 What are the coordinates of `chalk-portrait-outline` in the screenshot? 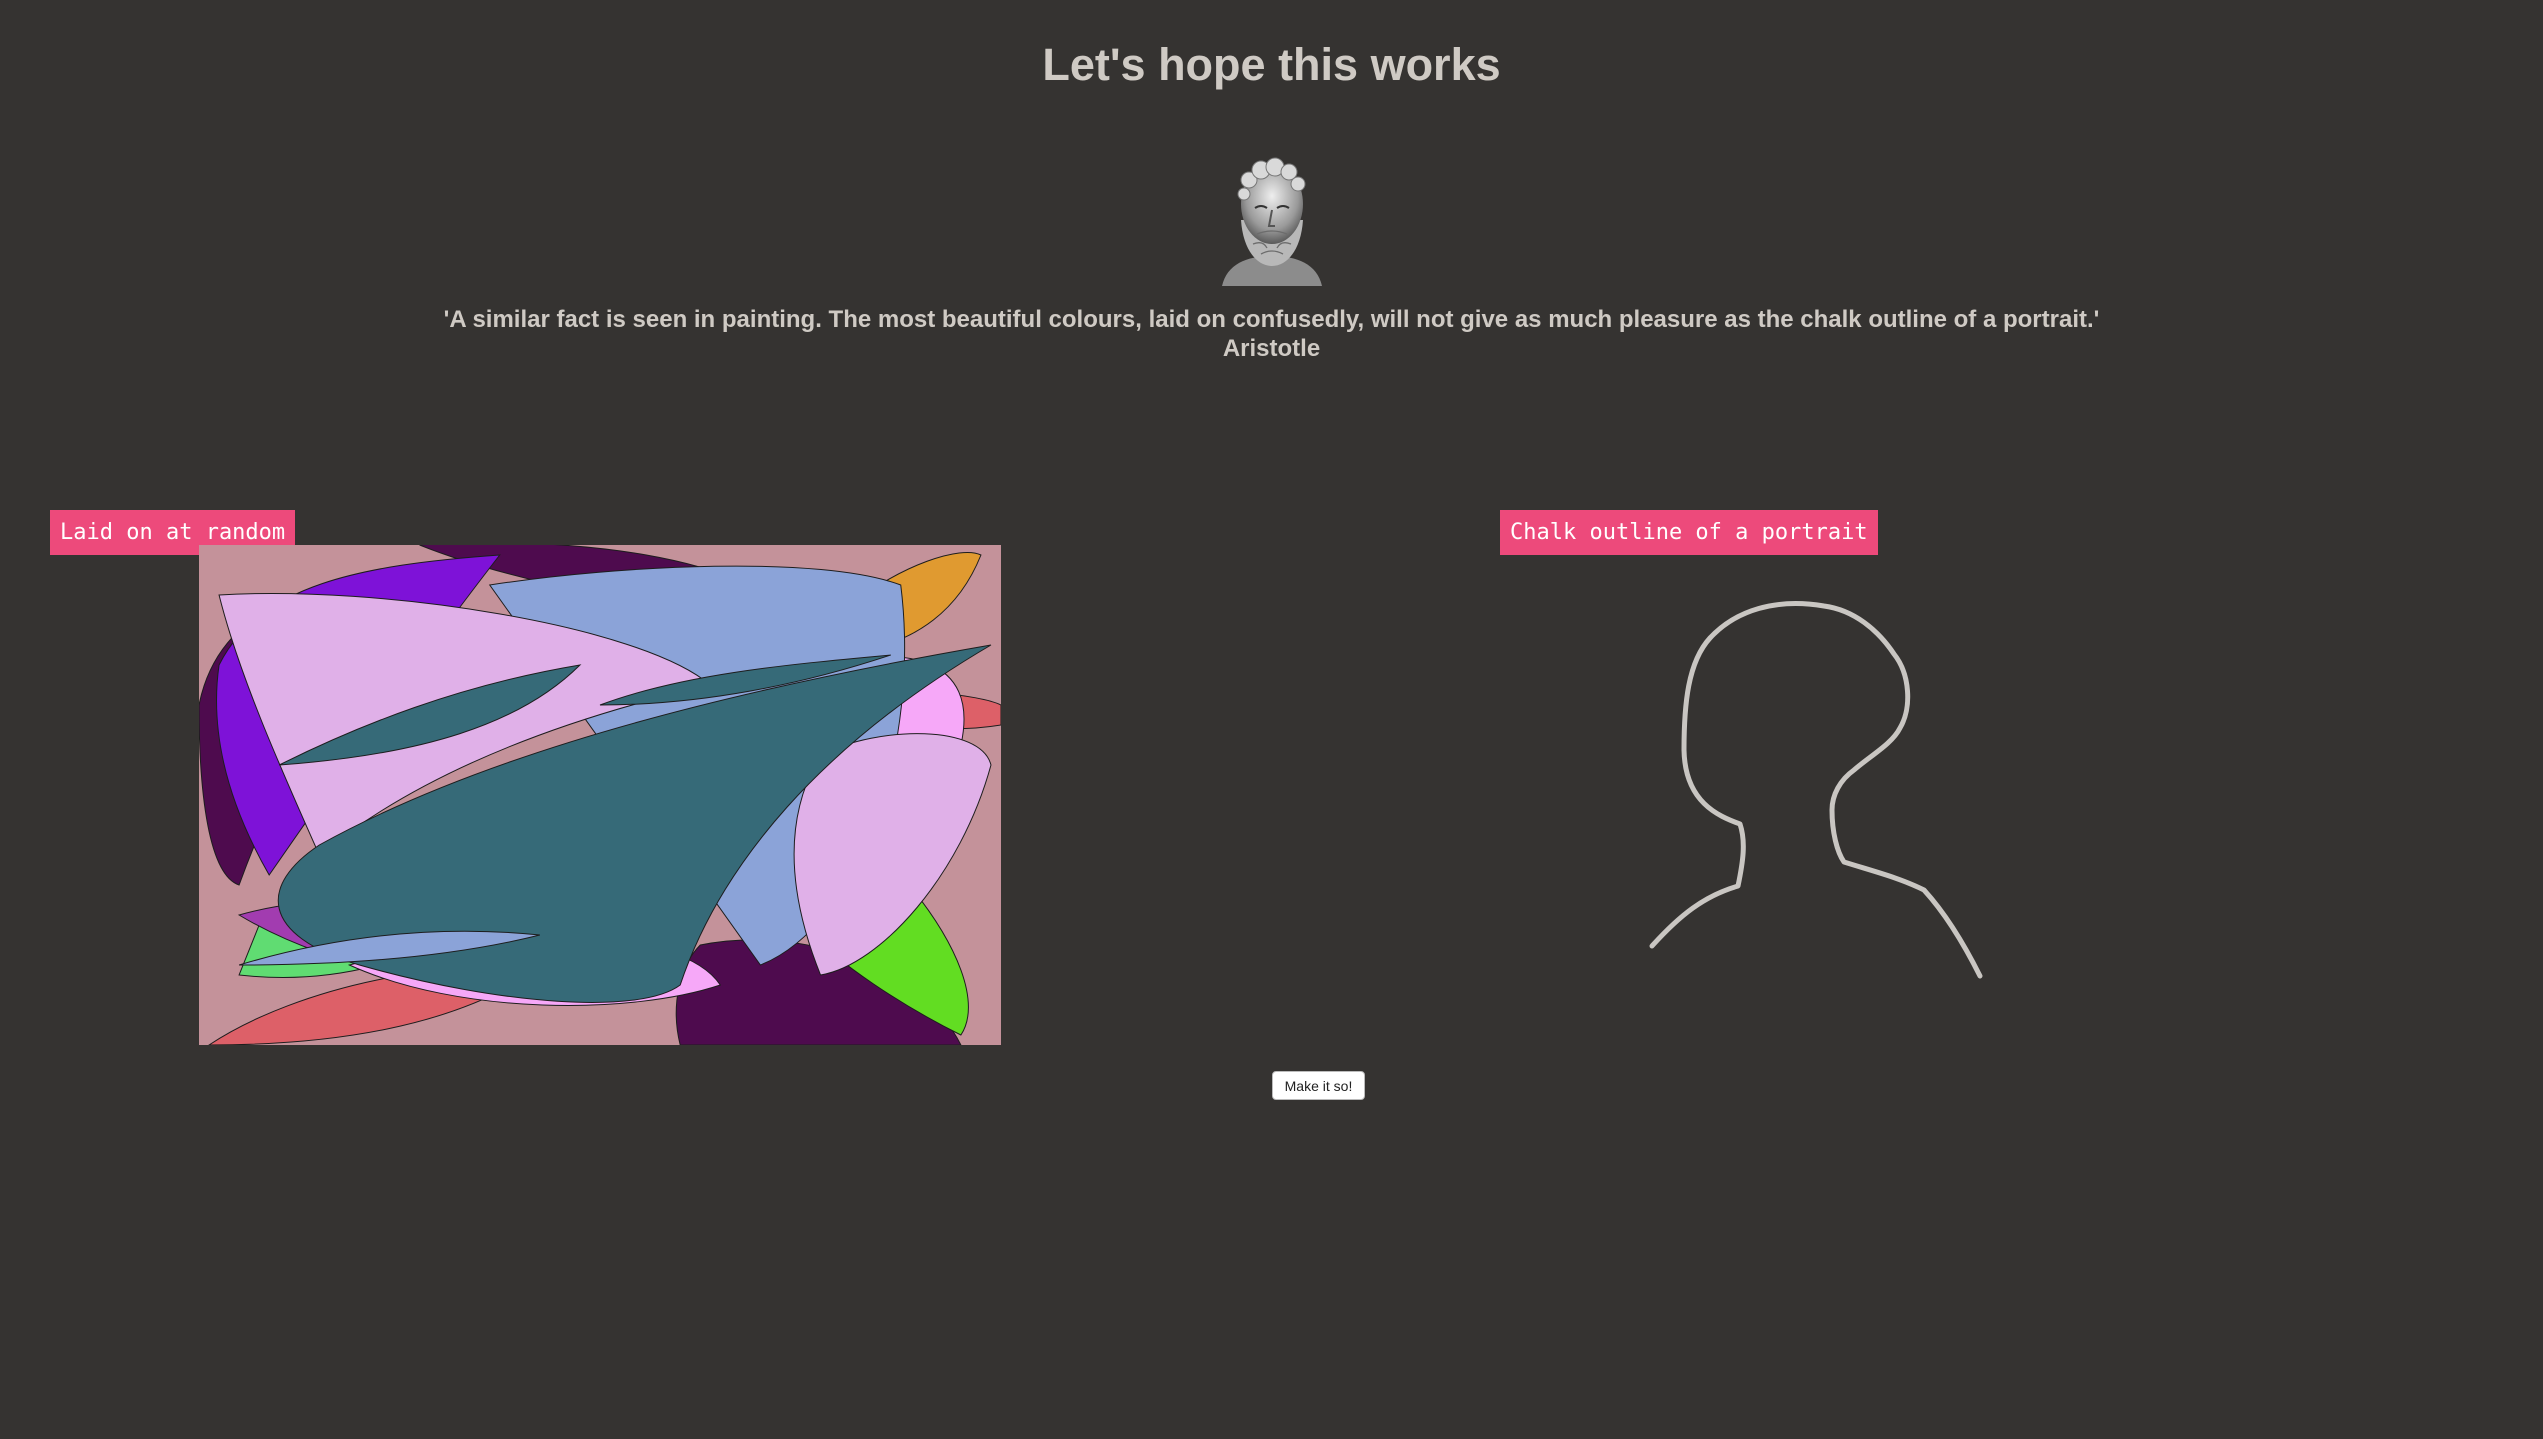 It's located at (1816, 790).